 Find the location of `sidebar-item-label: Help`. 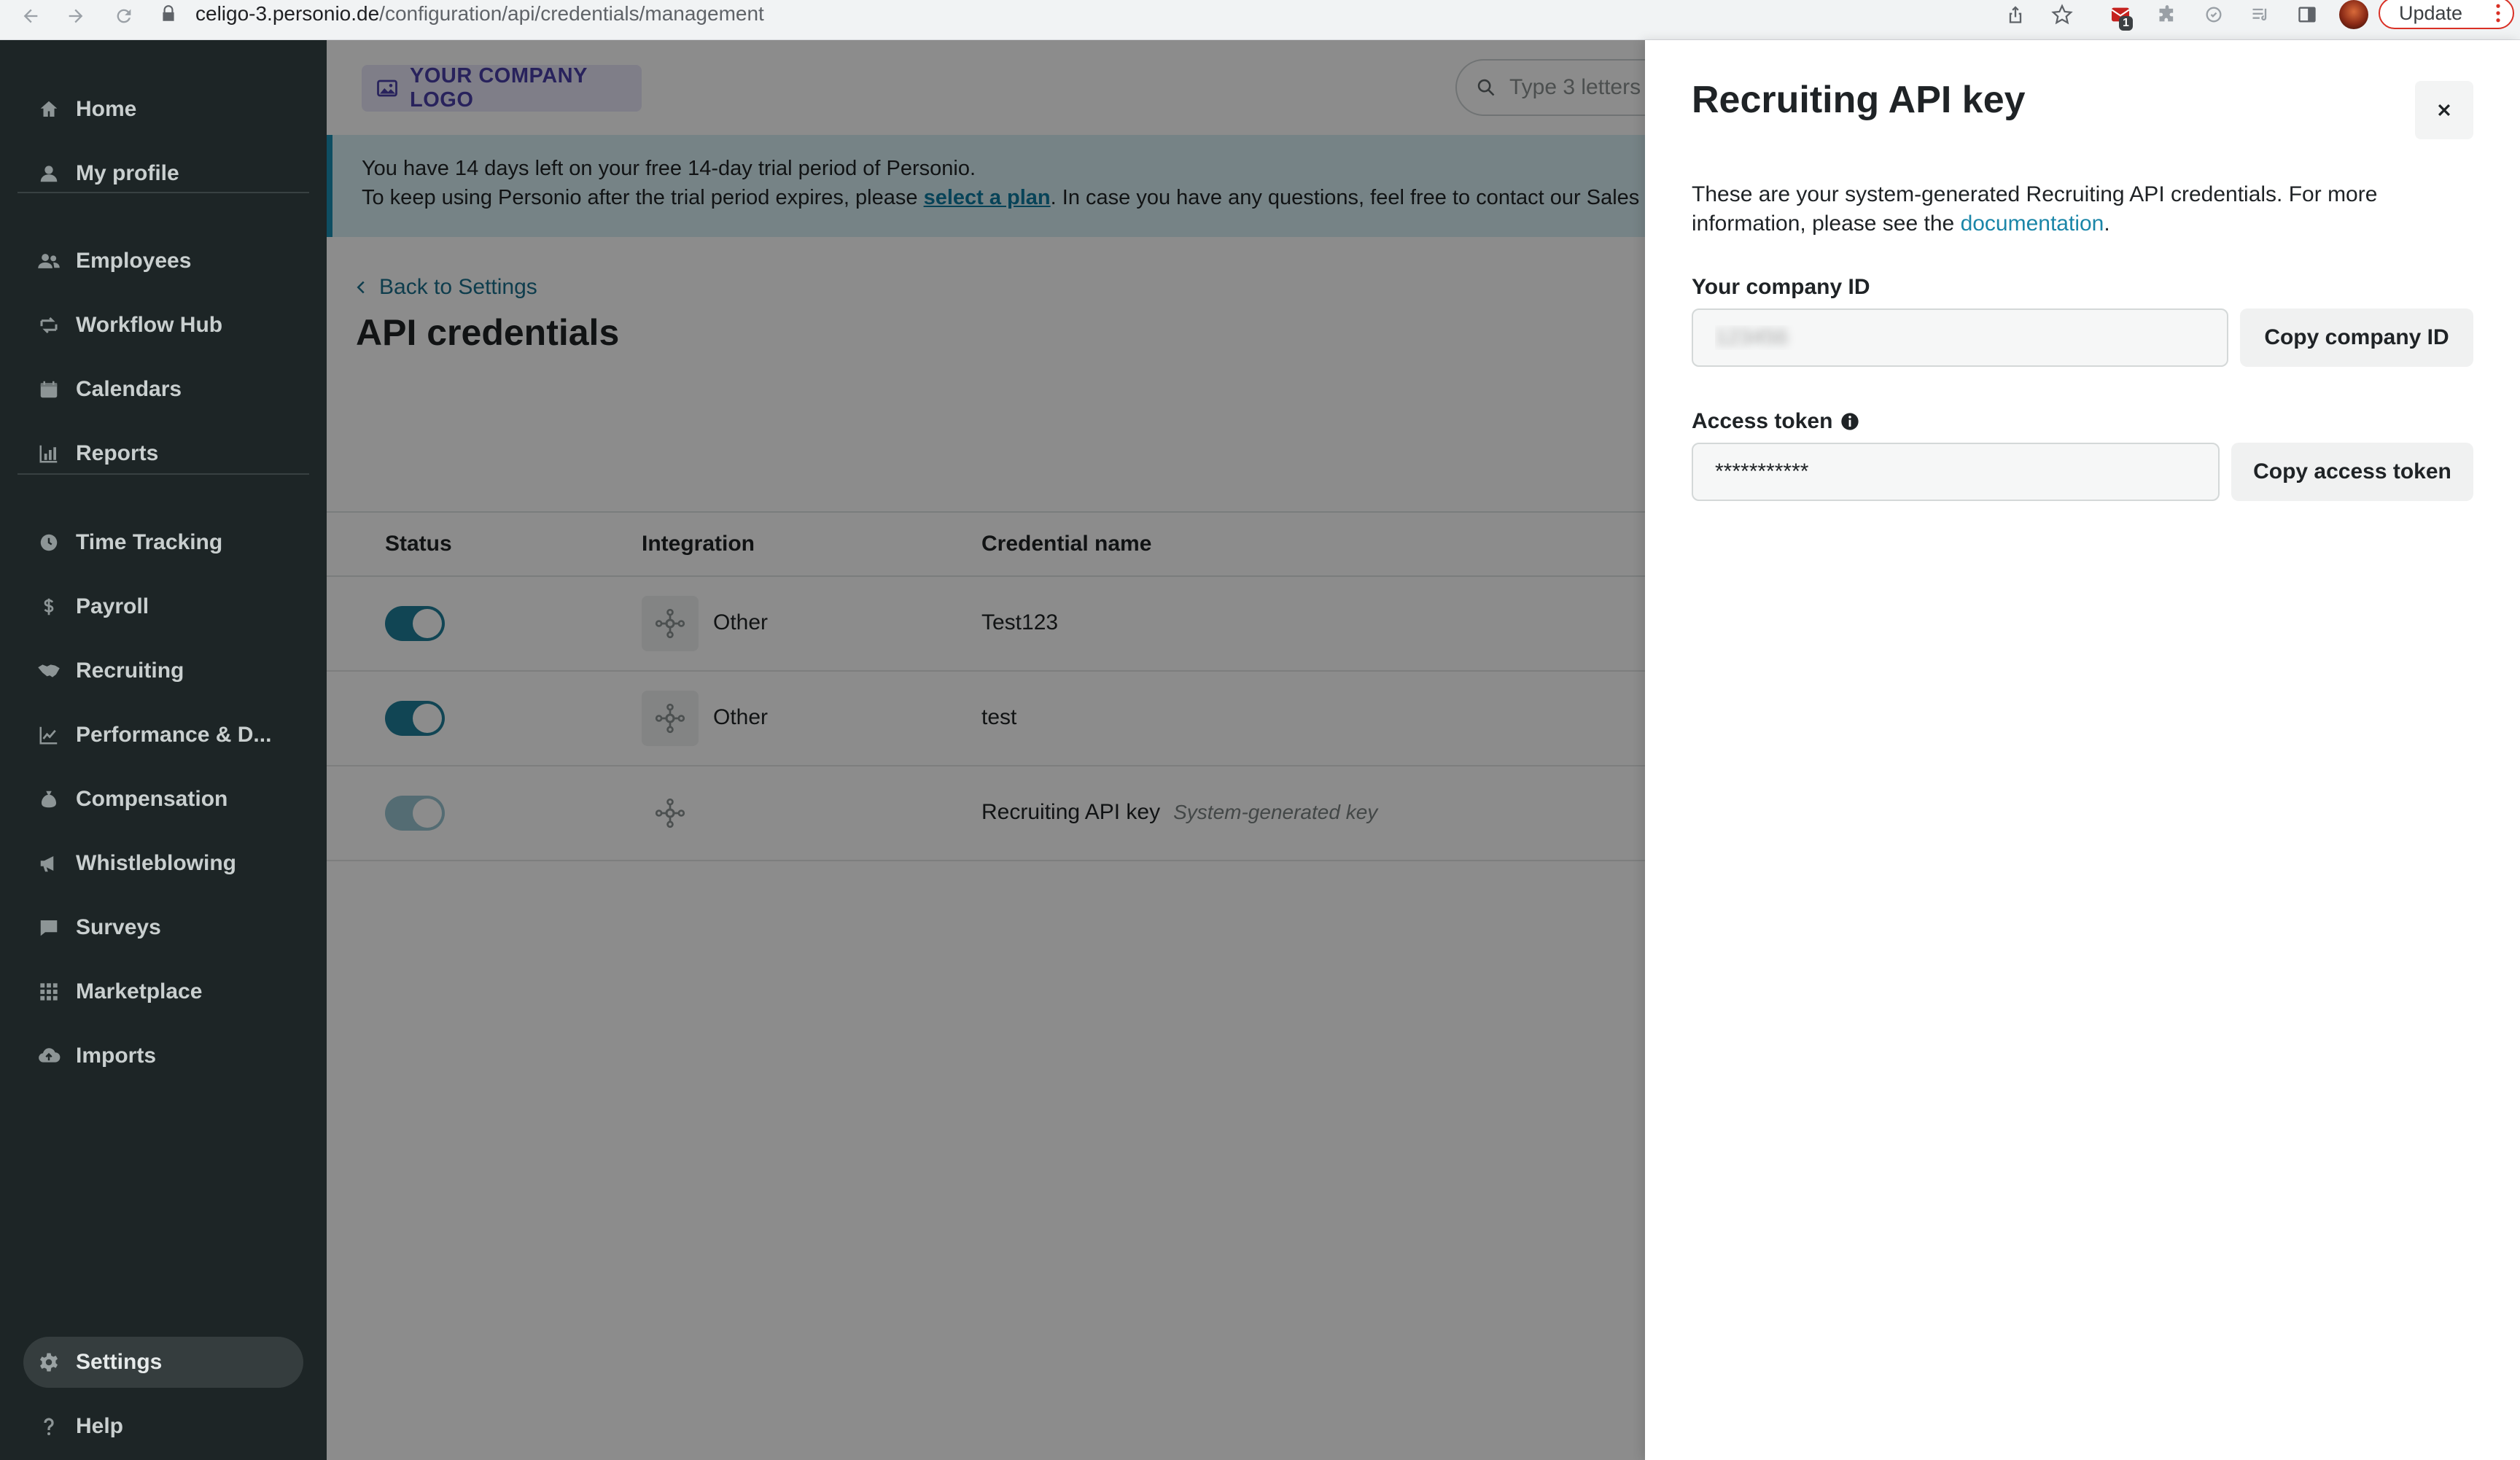

sidebar-item-label: Help is located at coordinates (100, 1426).